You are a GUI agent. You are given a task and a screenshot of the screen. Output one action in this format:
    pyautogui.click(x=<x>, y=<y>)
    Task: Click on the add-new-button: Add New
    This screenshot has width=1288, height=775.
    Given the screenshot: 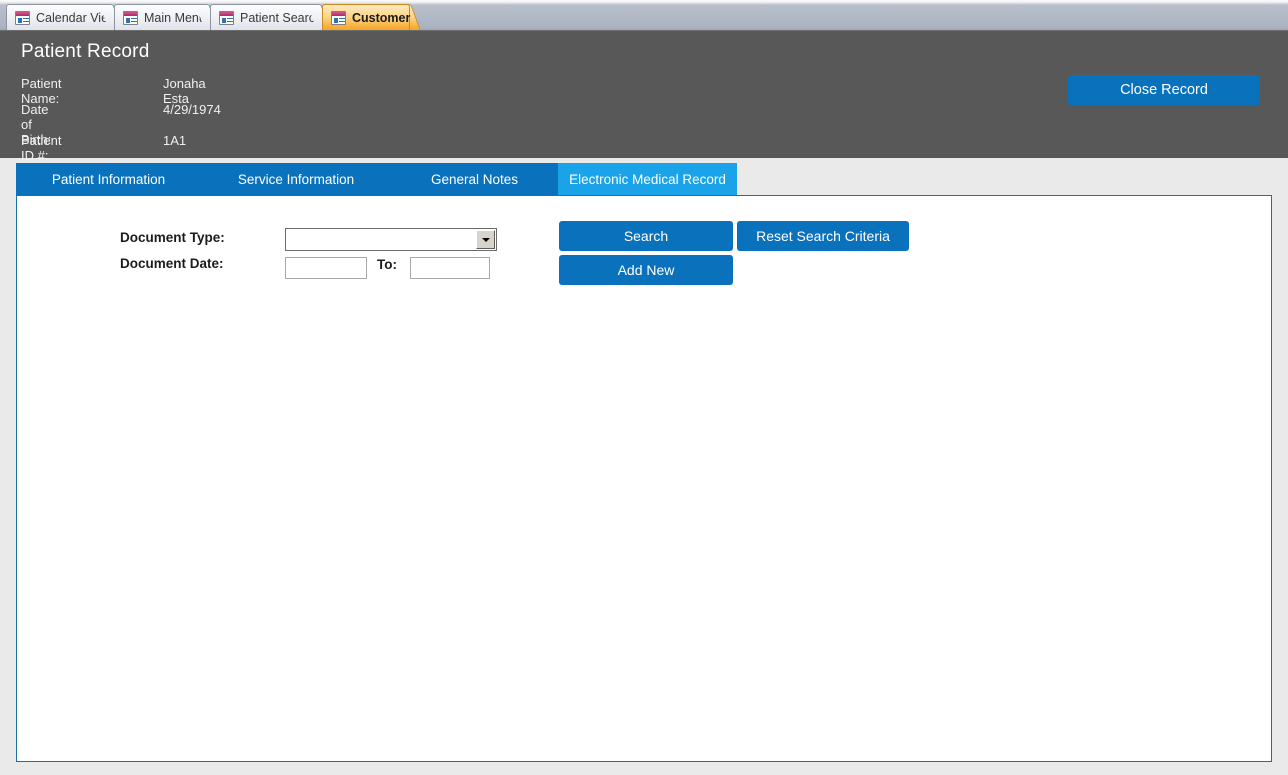 What is the action you would take?
    pyautogui.click(x=646, y=270)
    